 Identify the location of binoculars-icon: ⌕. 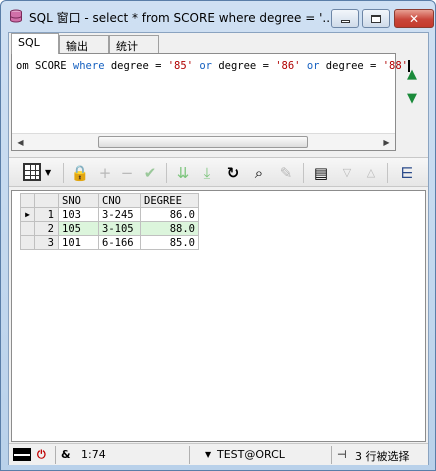
(259, 173).